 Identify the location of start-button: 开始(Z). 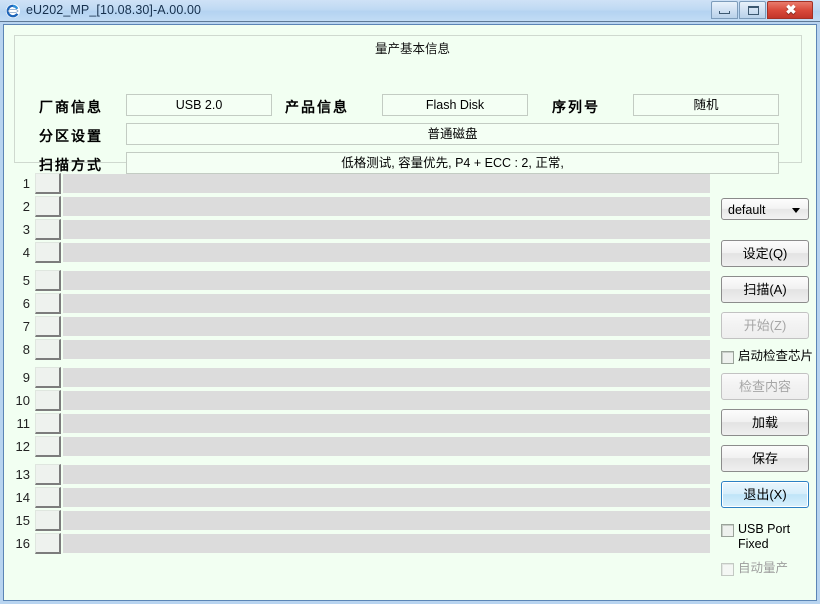
(765, 325).